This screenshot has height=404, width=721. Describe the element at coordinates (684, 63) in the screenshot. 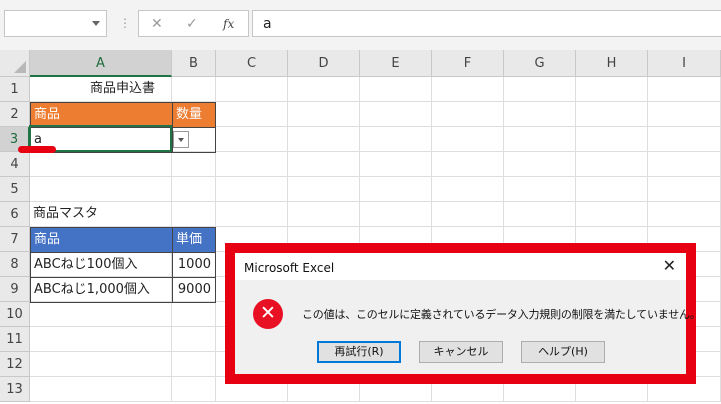

I see `column-header-i: I` at that location.